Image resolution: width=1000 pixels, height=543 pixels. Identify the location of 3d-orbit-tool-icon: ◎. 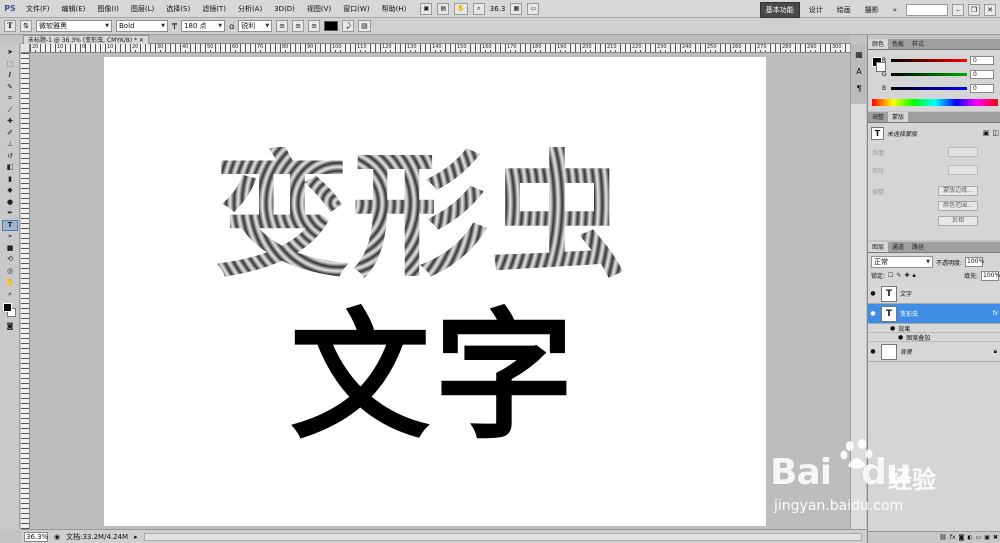
(10, 272).